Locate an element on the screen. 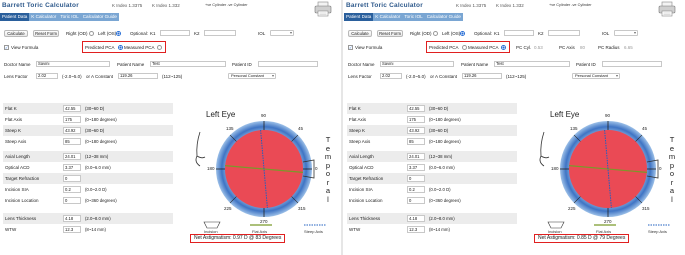 The image size is (685, 255). table-row-range: (8~14 mm) is located at coordinates (439, 229).